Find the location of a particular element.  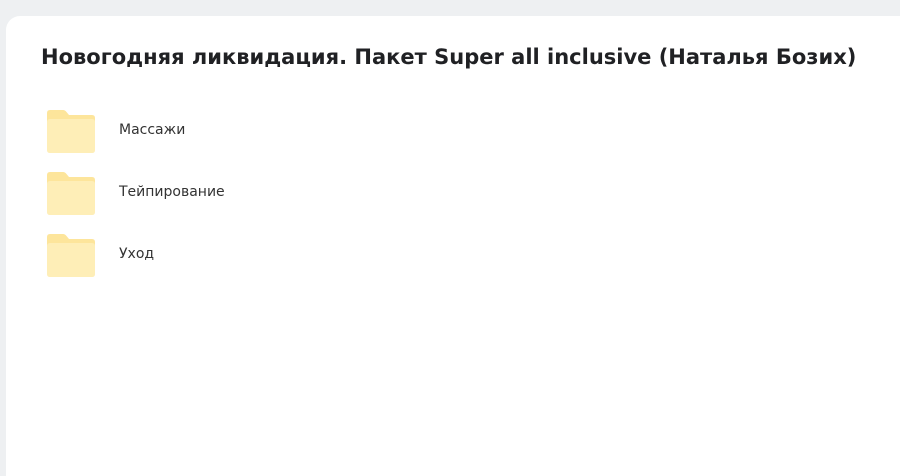

folder-label: Уход is located at coordinates (137, 254).